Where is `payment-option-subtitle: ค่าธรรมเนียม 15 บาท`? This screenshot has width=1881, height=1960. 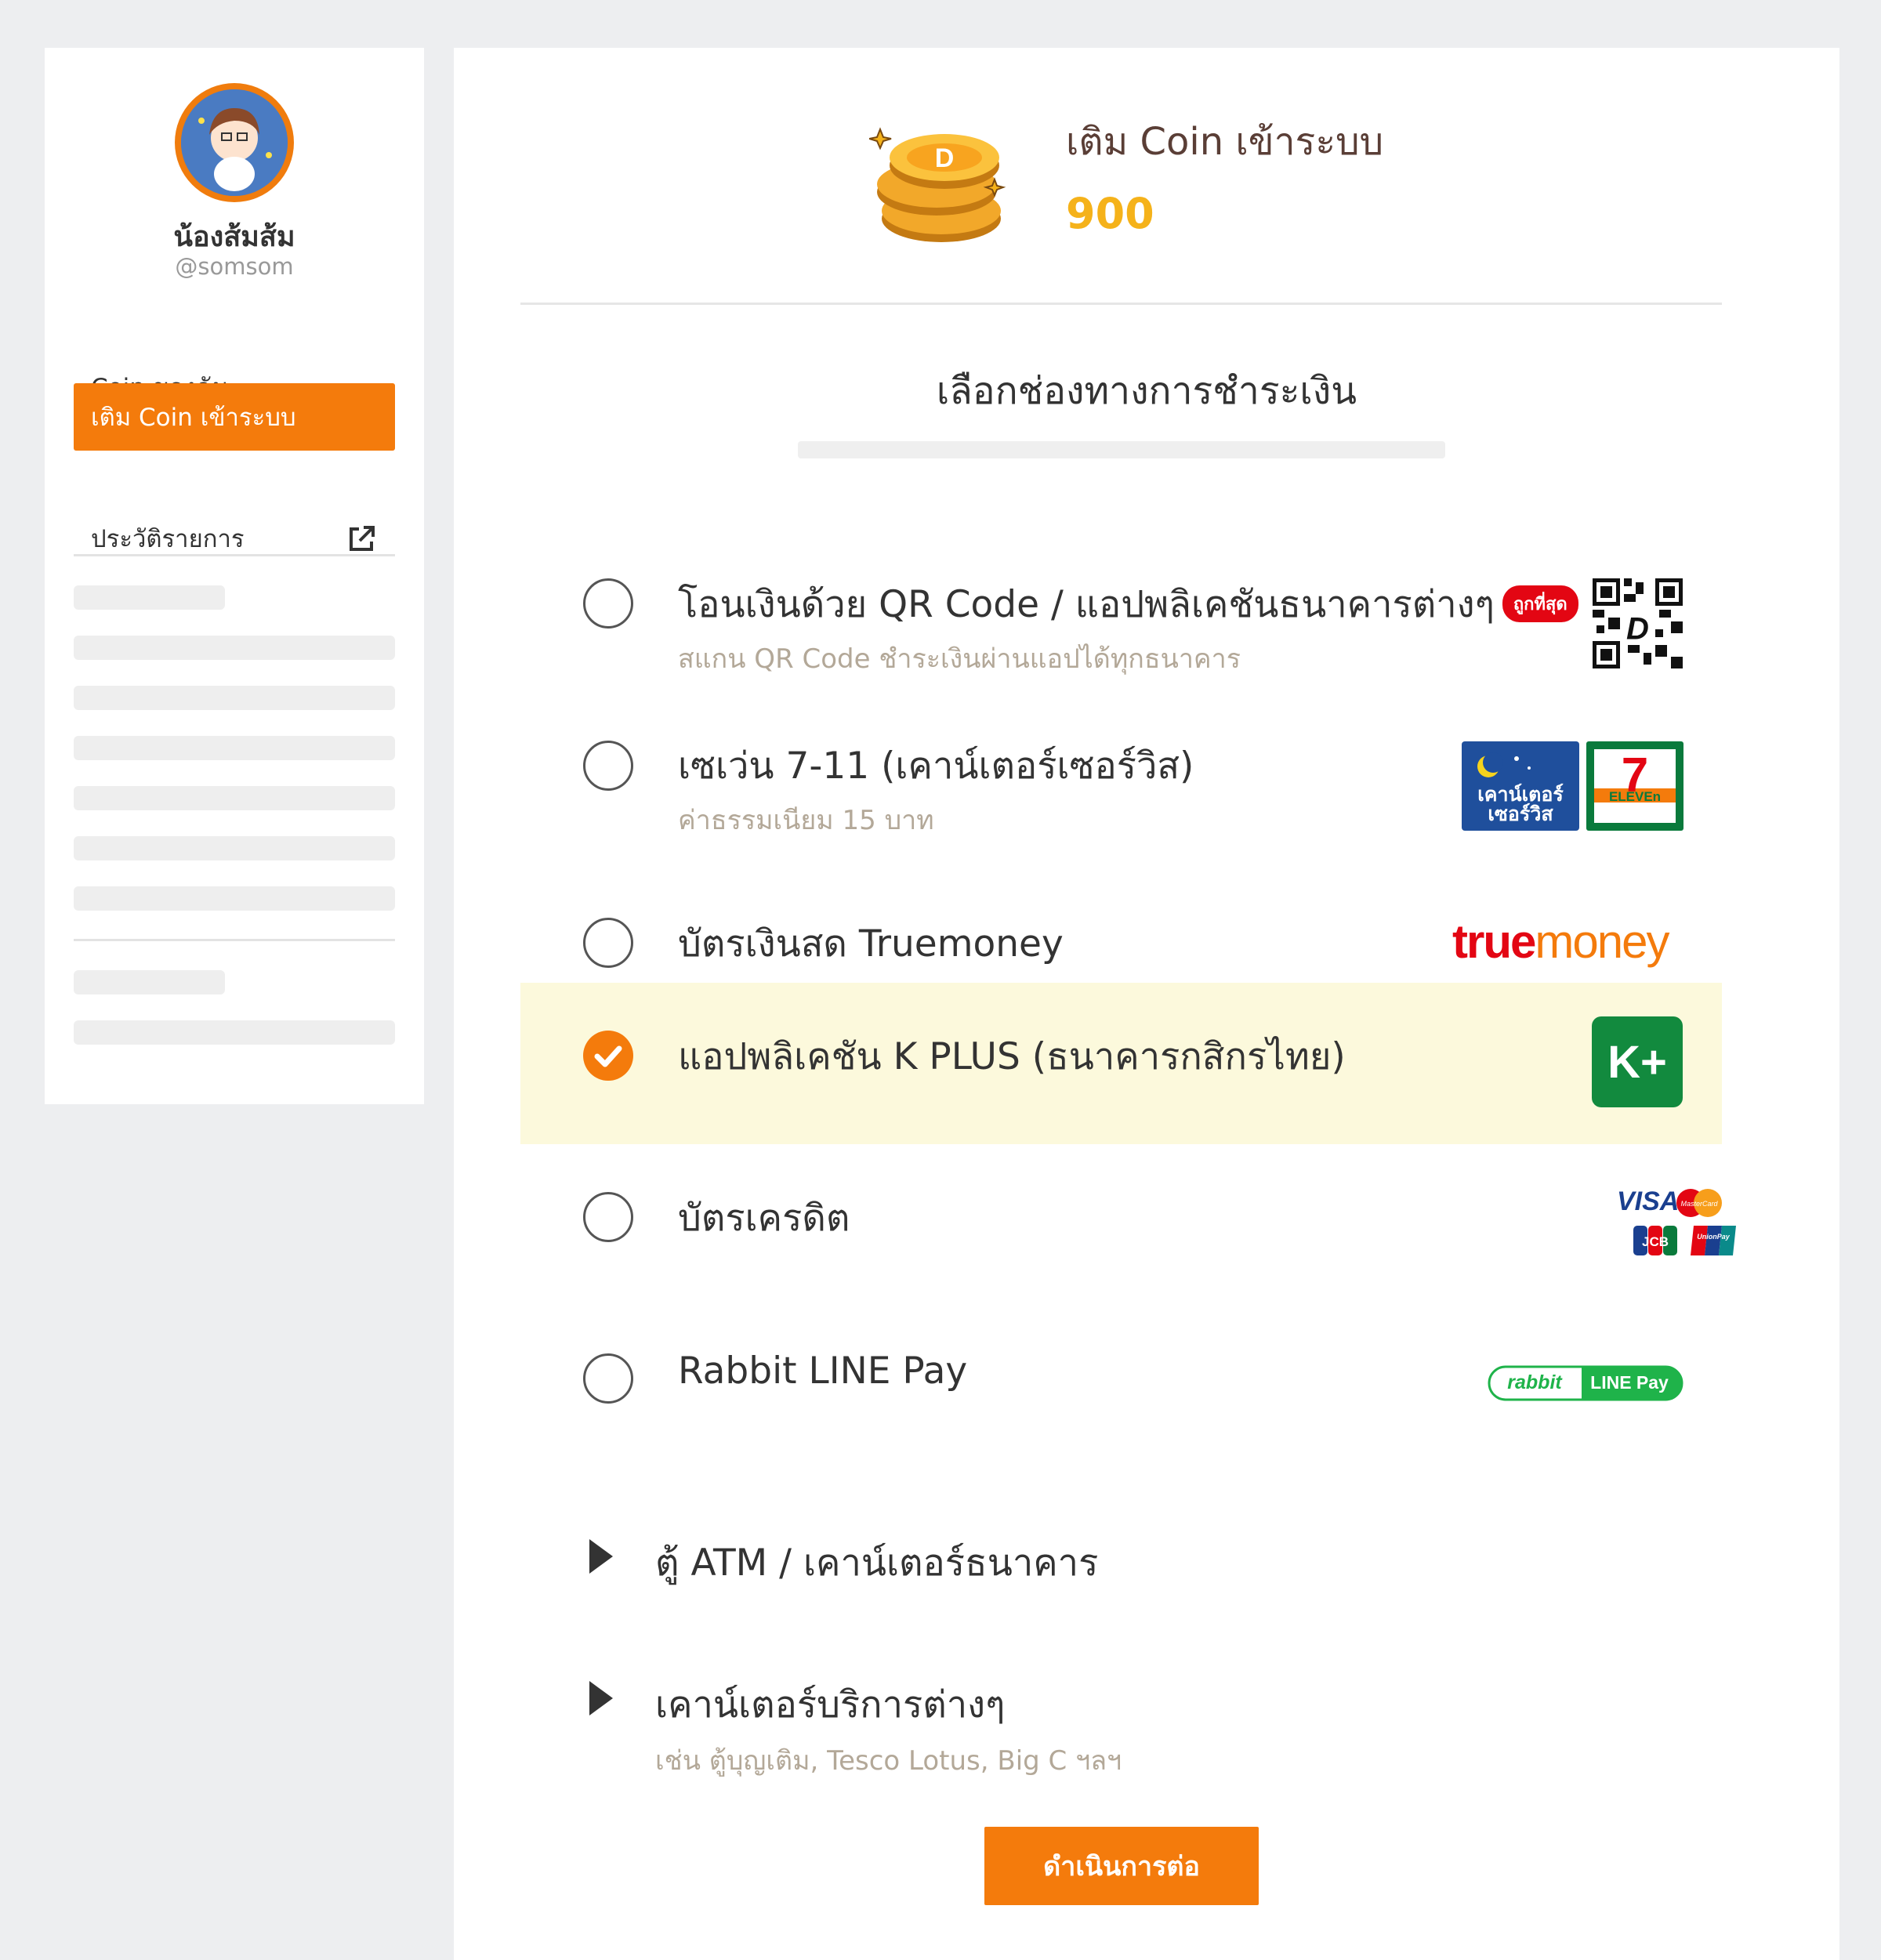
payment-option-subtitle: ค่าธรรมเนียม 15 บาท is located at coordinates (806, 820).